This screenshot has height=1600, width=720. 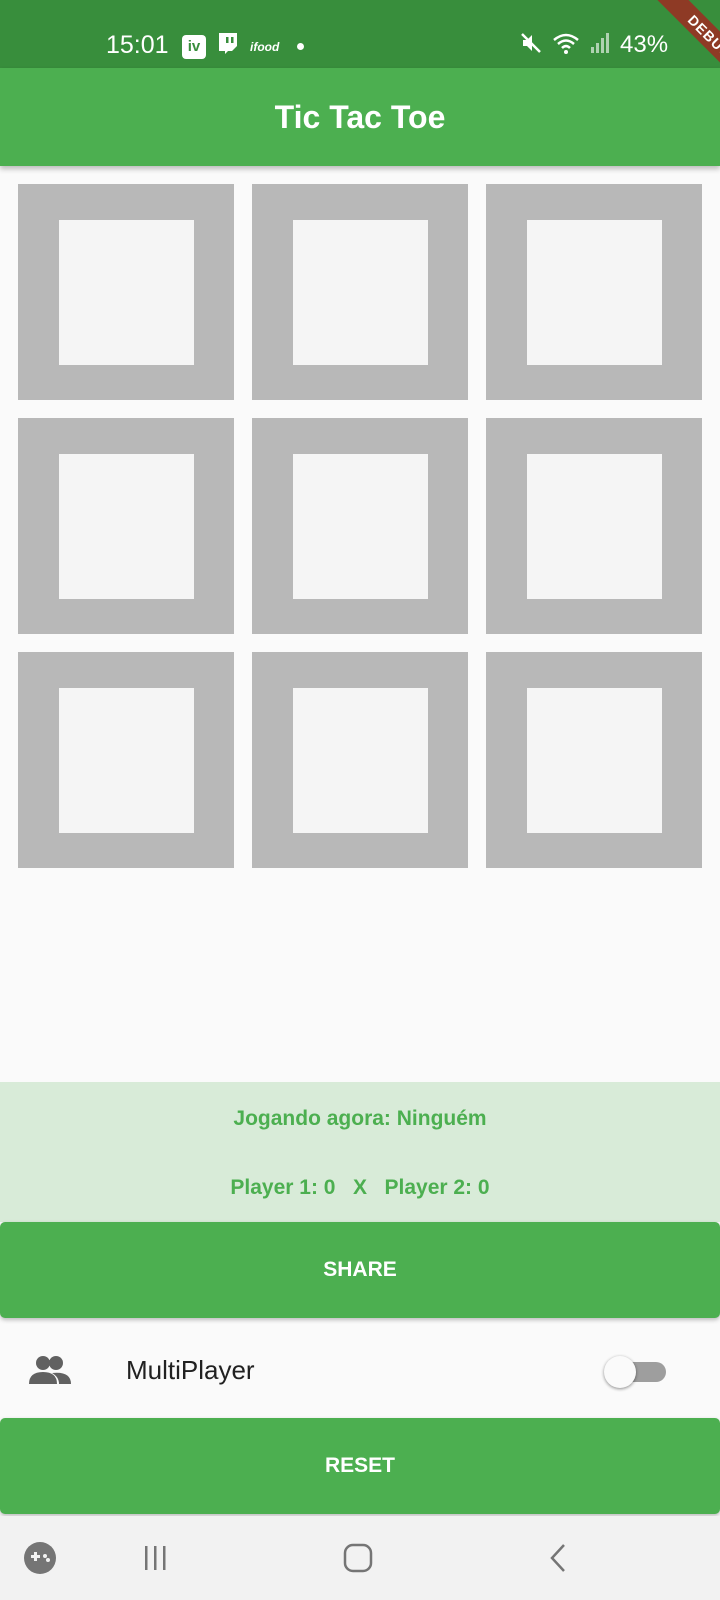 I want to click on app-title: Tic Tac Toe, so click(x=360, y=116).